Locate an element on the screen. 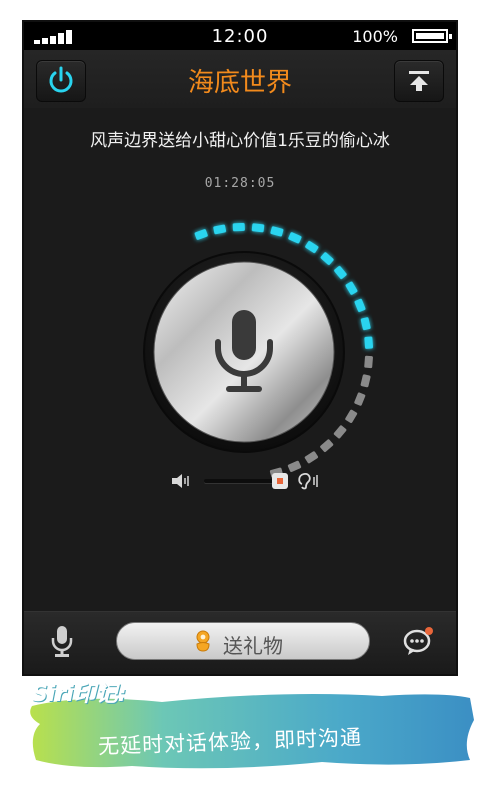 This screenshot has height=800, width=480. header: 海底世界 is located at coordinates (240, 79).